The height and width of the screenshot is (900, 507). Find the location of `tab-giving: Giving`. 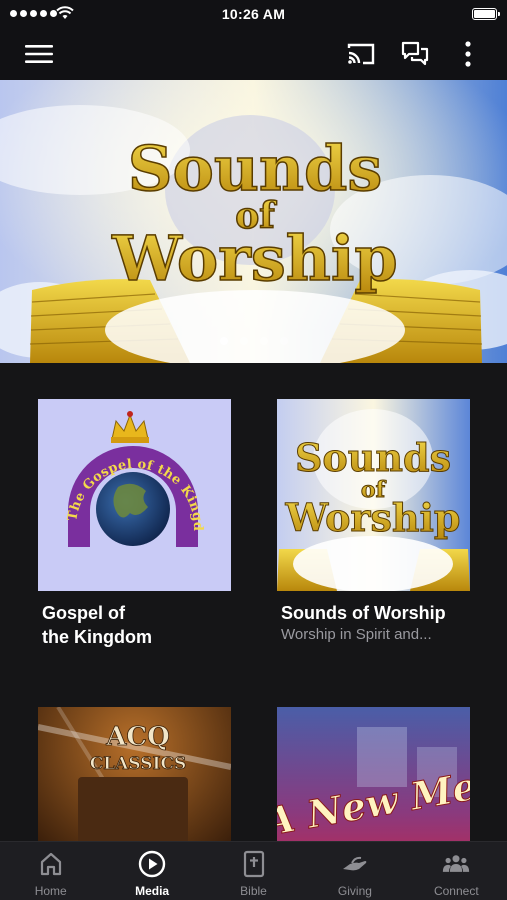

tab-giving: Giving is located at coordinates (354, 871).